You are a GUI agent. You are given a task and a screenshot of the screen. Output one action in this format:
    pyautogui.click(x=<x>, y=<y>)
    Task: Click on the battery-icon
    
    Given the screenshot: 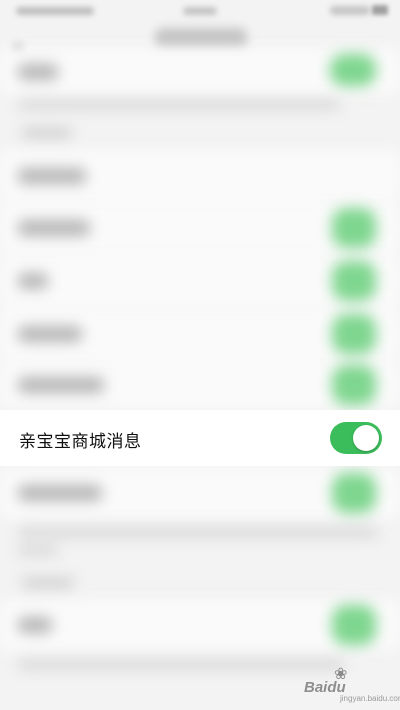 What is the action you would take?
    pyautogui.click(x=380, y=10)
    